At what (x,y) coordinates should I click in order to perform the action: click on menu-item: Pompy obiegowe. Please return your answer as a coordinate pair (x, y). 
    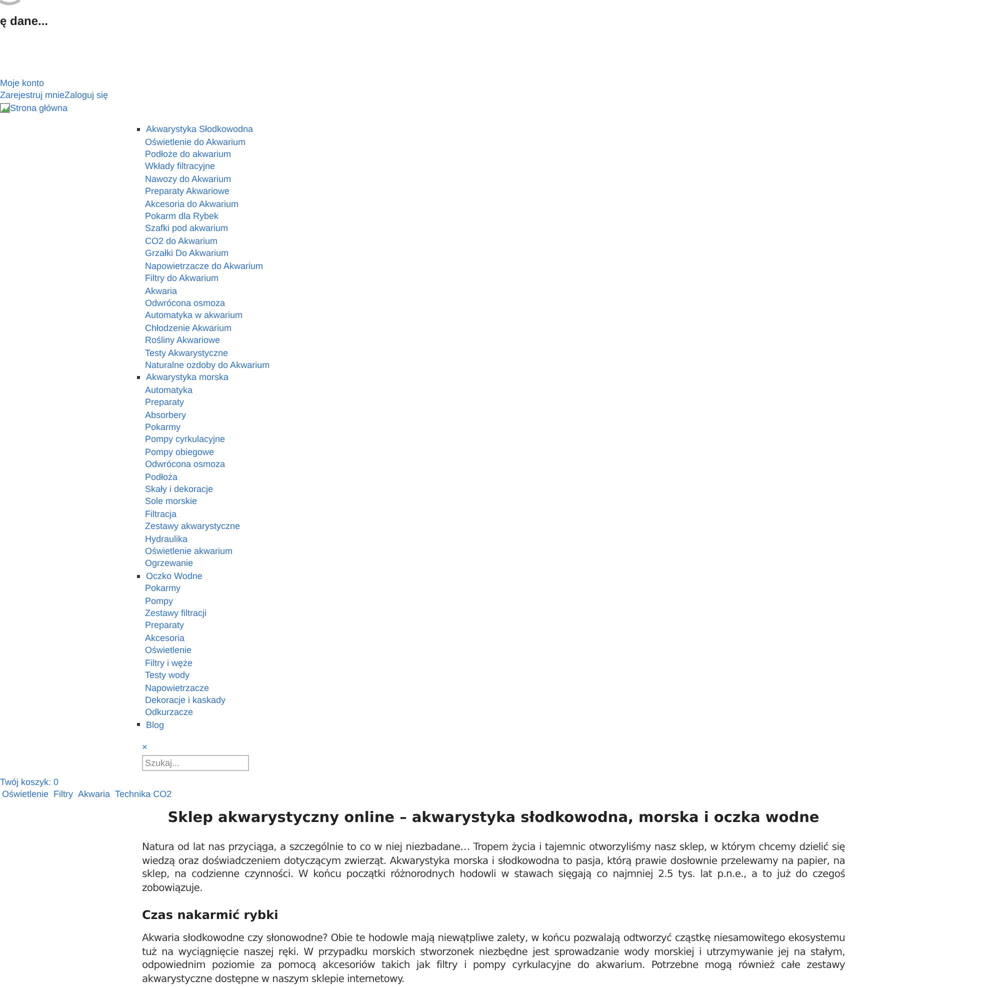
    Looking at the image, I should click on (179, 451).